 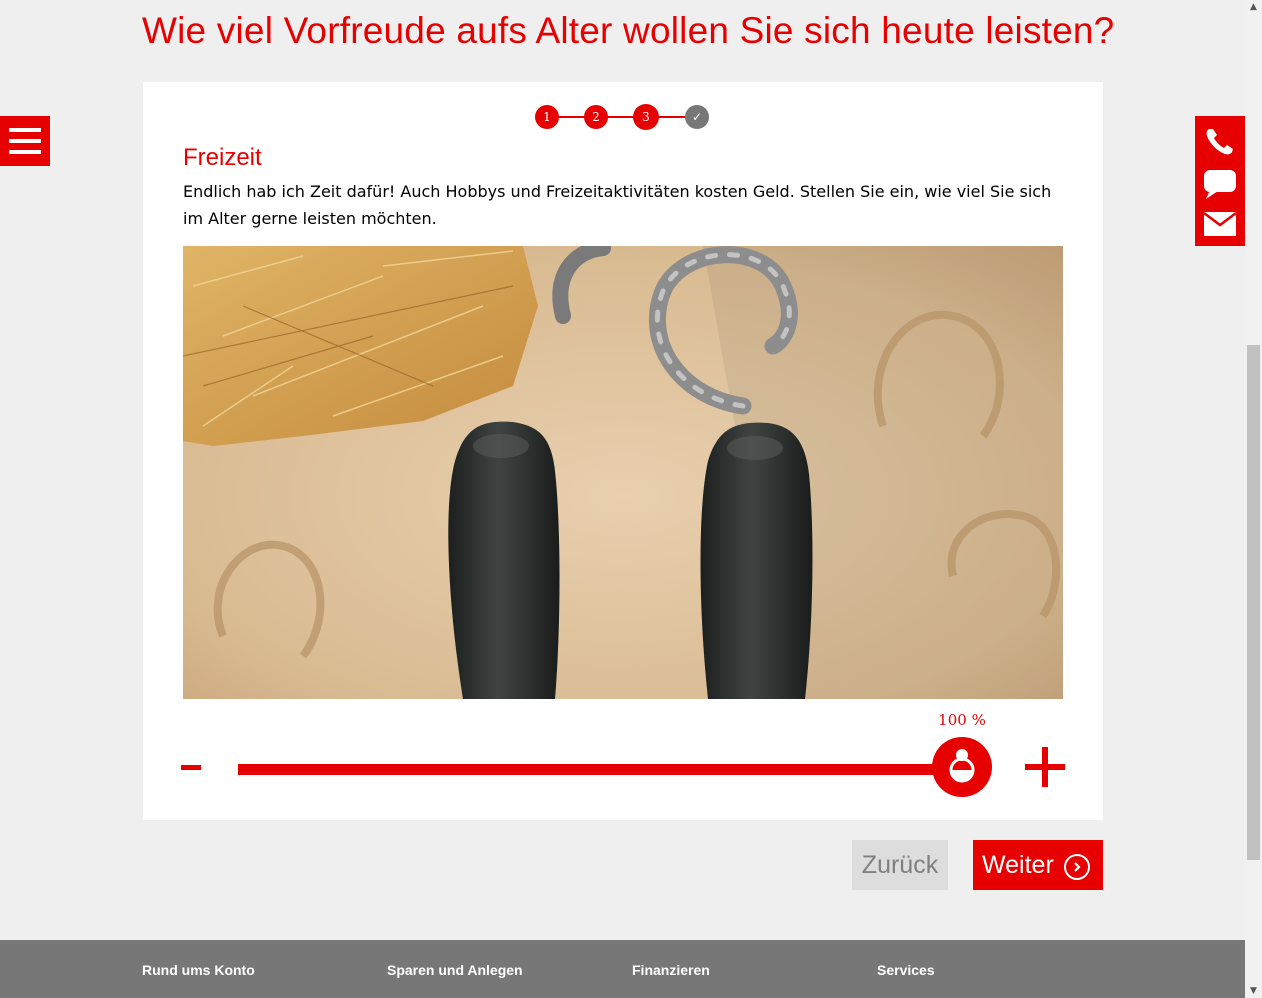 I want to click on footer-column-finanzieren: Finanzieren, so click(x=671, y=970).